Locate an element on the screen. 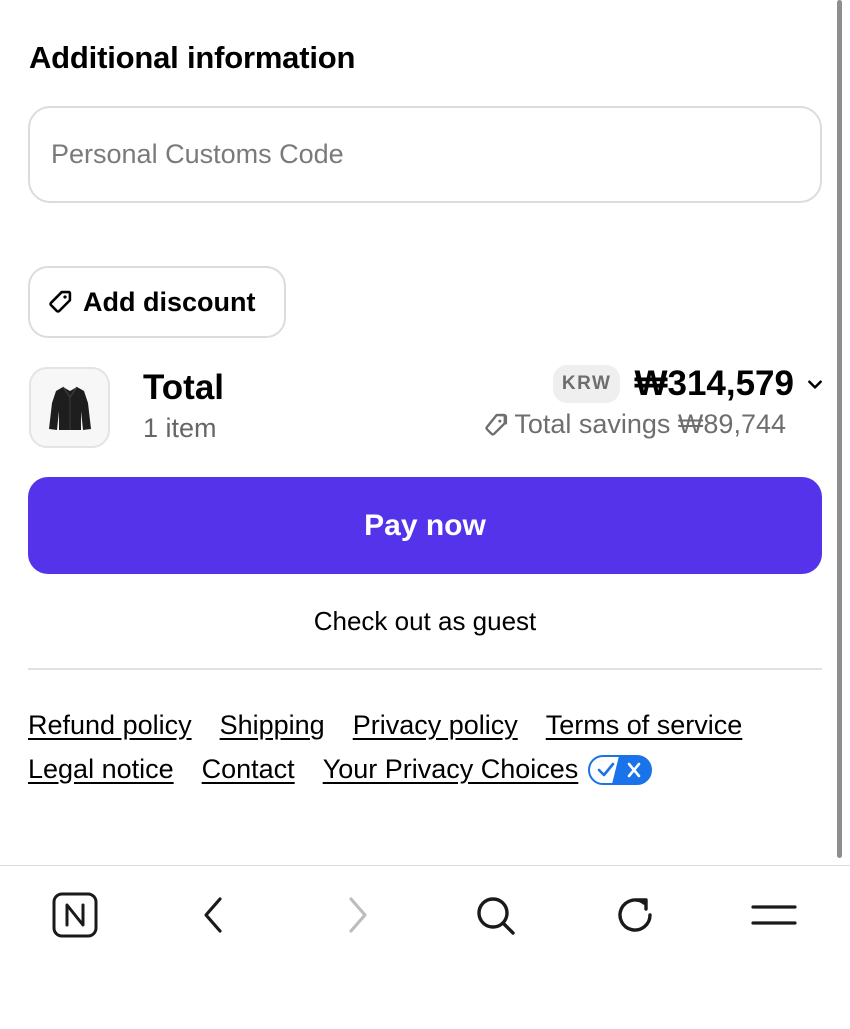 This screenshot has height=1029, width=850. back-icon is located at coordinates (213, 915).